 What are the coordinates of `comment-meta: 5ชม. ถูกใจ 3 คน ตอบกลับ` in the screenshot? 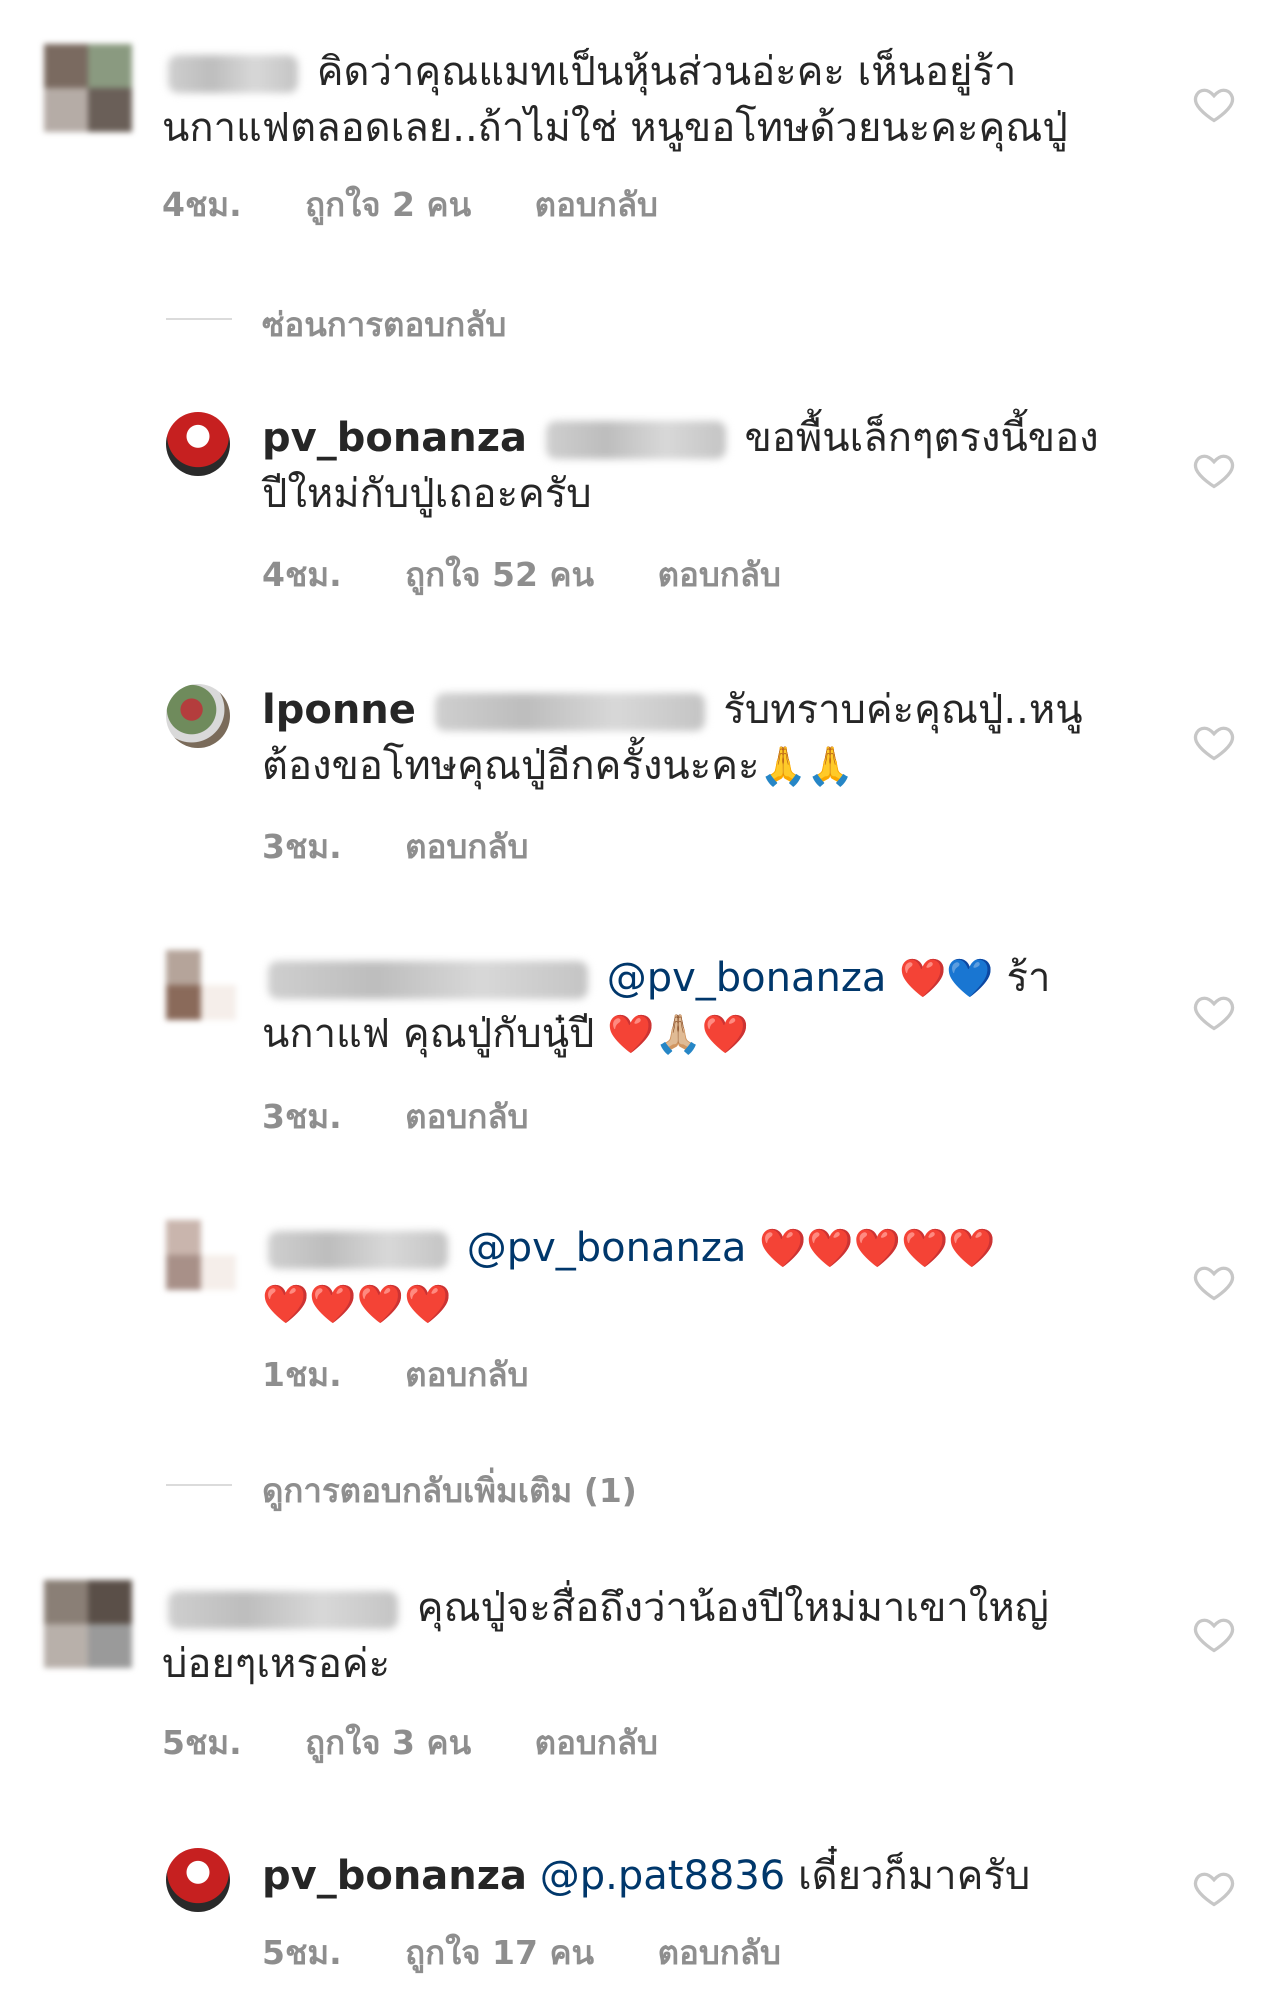 It's located at (436, 1742).